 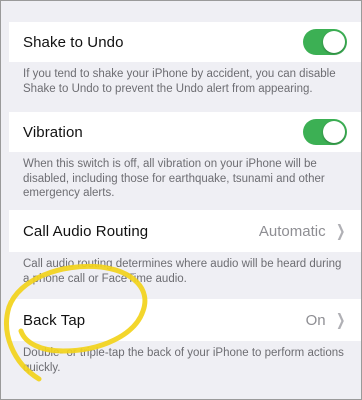 I want to click on vibration-row: Vibration, so click(x=185, y=132).